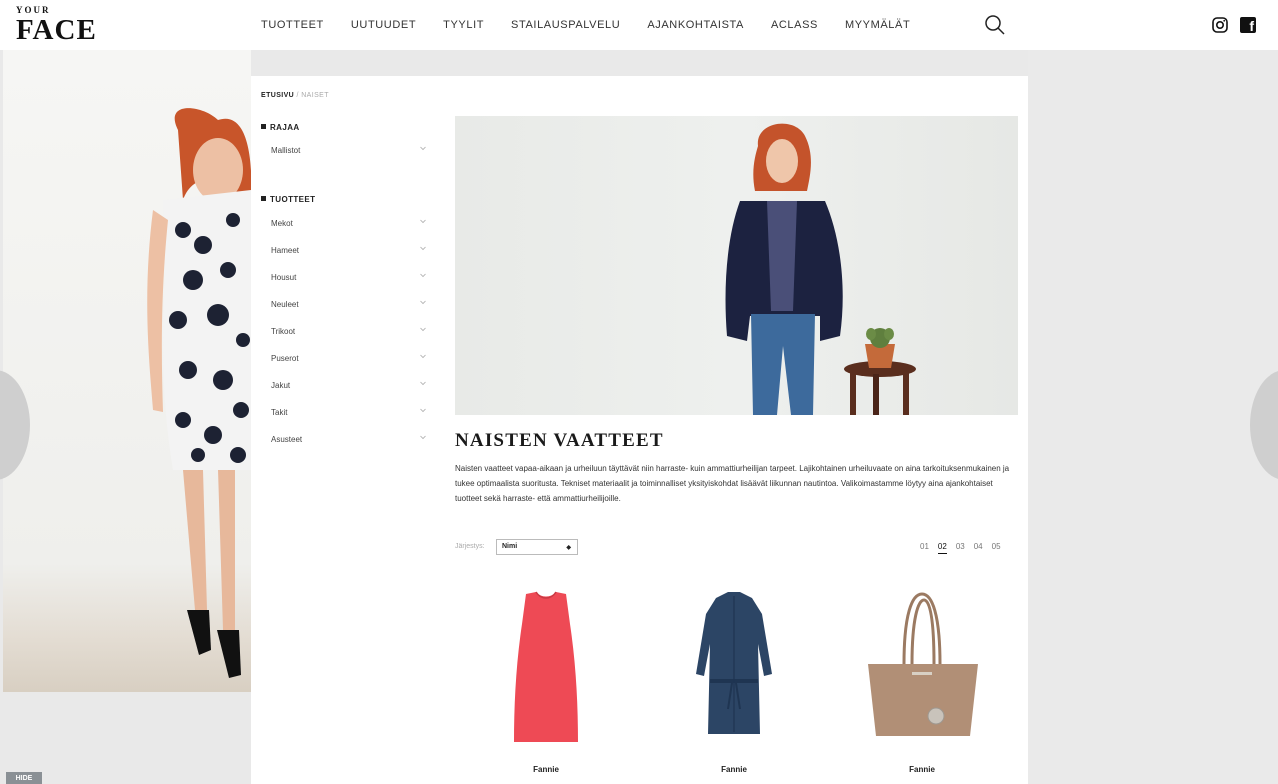 The image size is (1278, 784). What do you see at coordinates (559, 440) in the screenshot?
I see `page-title: NAISTEN VAATTEET` at bounding box center [559, 440].